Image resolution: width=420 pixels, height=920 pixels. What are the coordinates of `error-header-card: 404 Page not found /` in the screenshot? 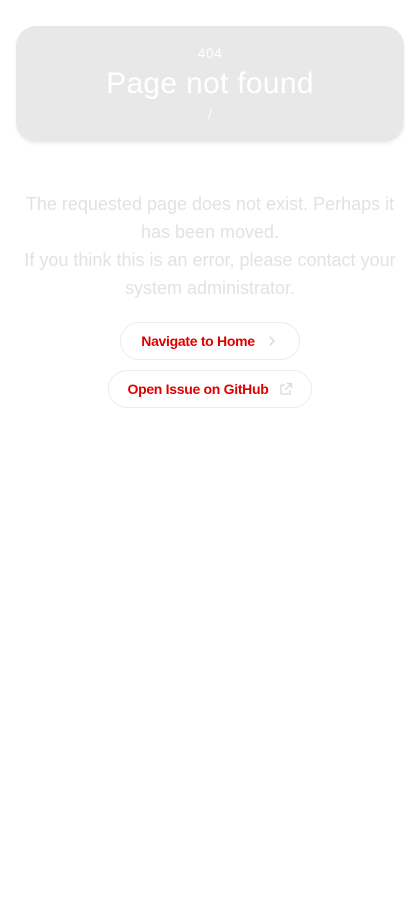 It's located at (210, 84).